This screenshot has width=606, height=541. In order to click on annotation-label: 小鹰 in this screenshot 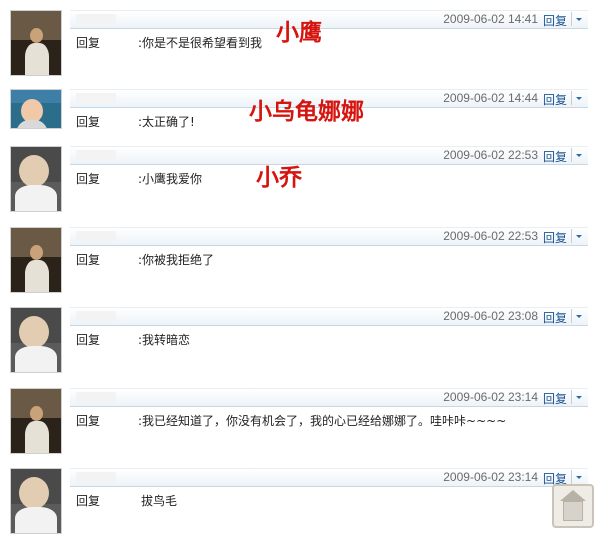, I will do `click(299, 33)`.